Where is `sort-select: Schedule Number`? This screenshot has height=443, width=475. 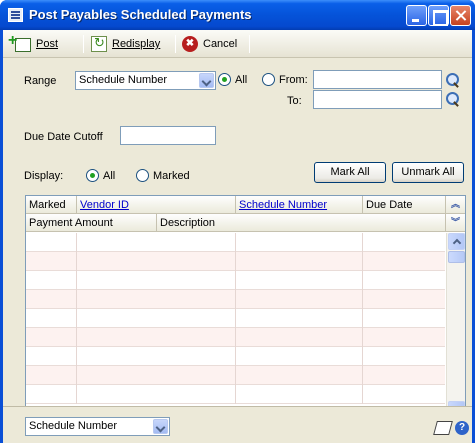
sort-select: Schedule Number is located at coordinates (97, 426).